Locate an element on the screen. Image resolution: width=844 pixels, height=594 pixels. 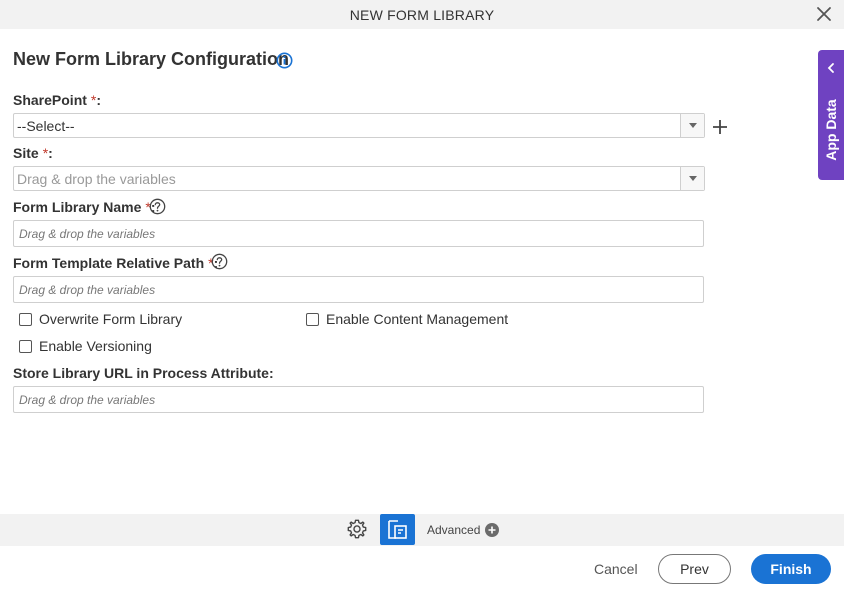
cancel-button: Cancel is located at coordinates (616, 569).